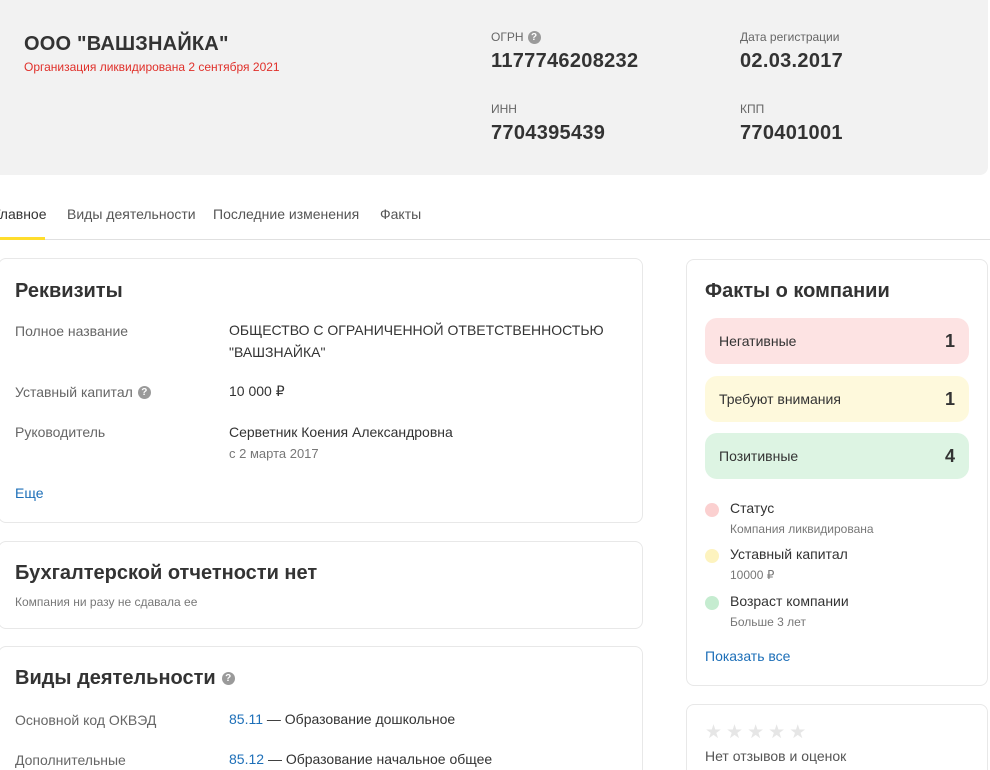 The height and width of the screenshot is (770, 990). What do you see at coordinates (759, 456) in the screenshot?
I see `positive-facts-label: Позитивные` at bounding box center [759, 456].